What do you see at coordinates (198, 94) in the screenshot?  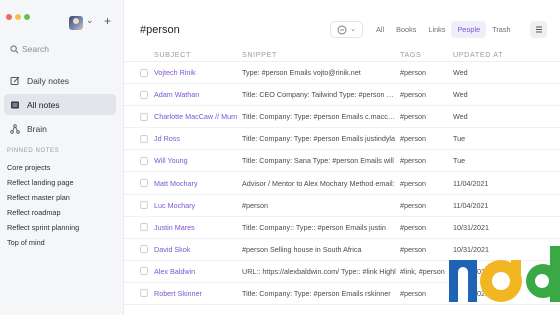 I see `row-subject: Adam Wathan` at bounding box center [198, 94].